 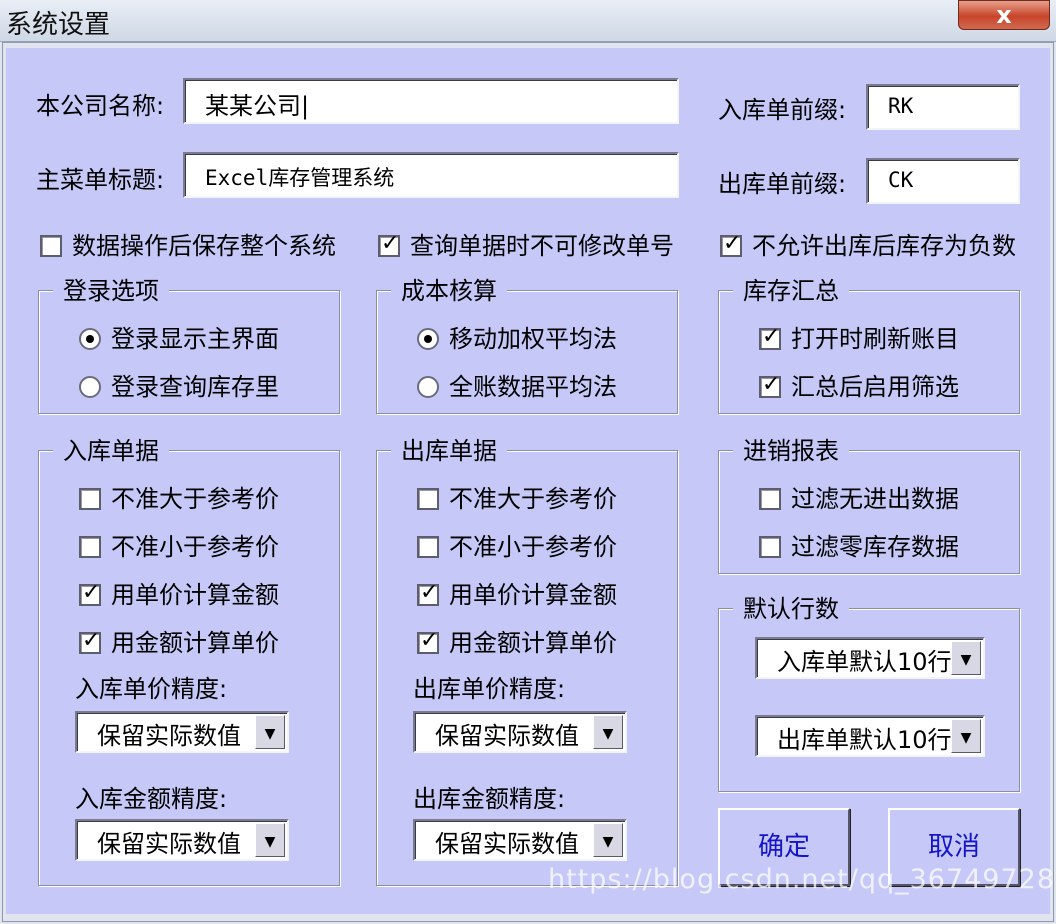 What do you see at coordinates (791, 448) in the screenshot?
I see `report-title: 进销报表` at bounding box center [791, 448].